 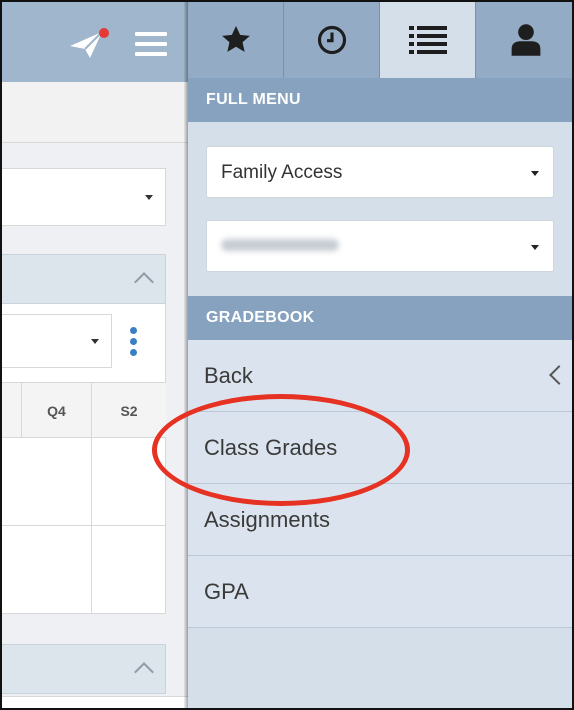 I want to click on list-icon, so click(x=427, y=40).